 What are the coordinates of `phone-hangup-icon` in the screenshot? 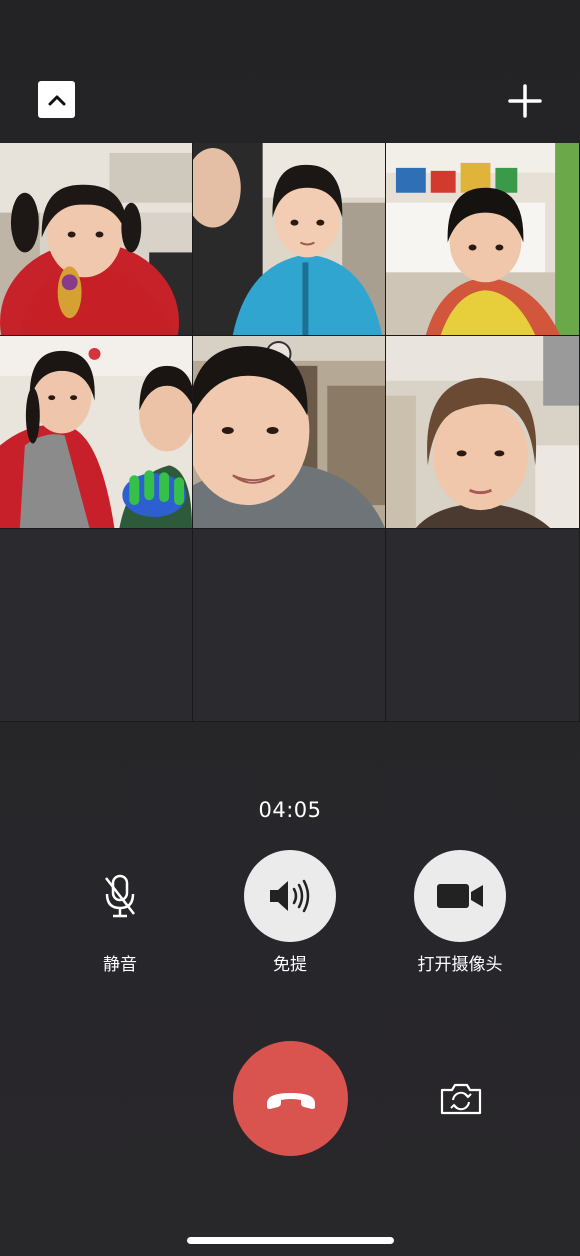 It's located at (290, 1100).